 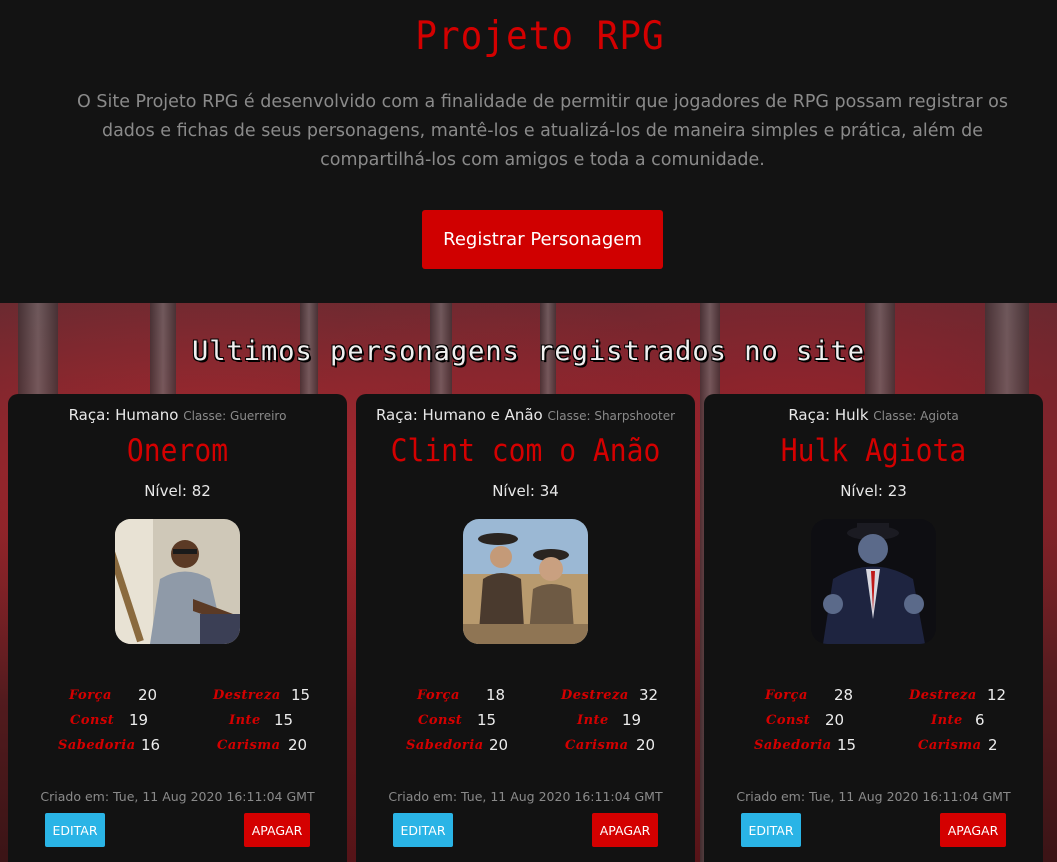 I want to click on destreza-value: 12, so click(x=997, y=695).